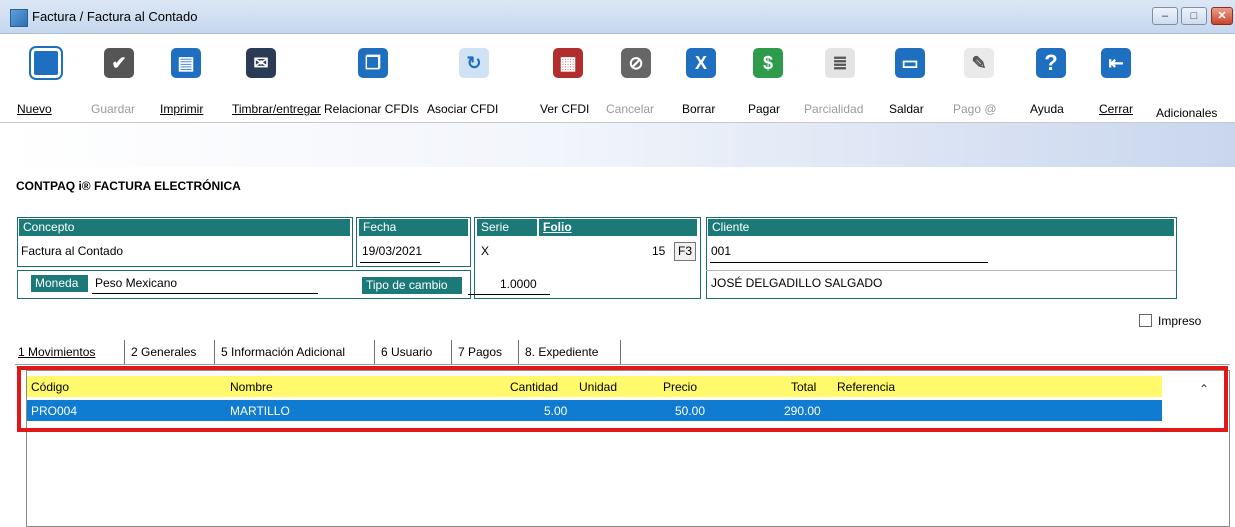 The image size is (1235, 527). What do you see at coordinates (1180, 321) in the screenshot?
I see `impreso-label: Impreso` at bounding box center [1180, 321].